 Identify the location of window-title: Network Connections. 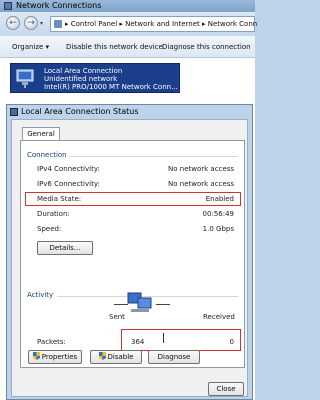
(59, 5).